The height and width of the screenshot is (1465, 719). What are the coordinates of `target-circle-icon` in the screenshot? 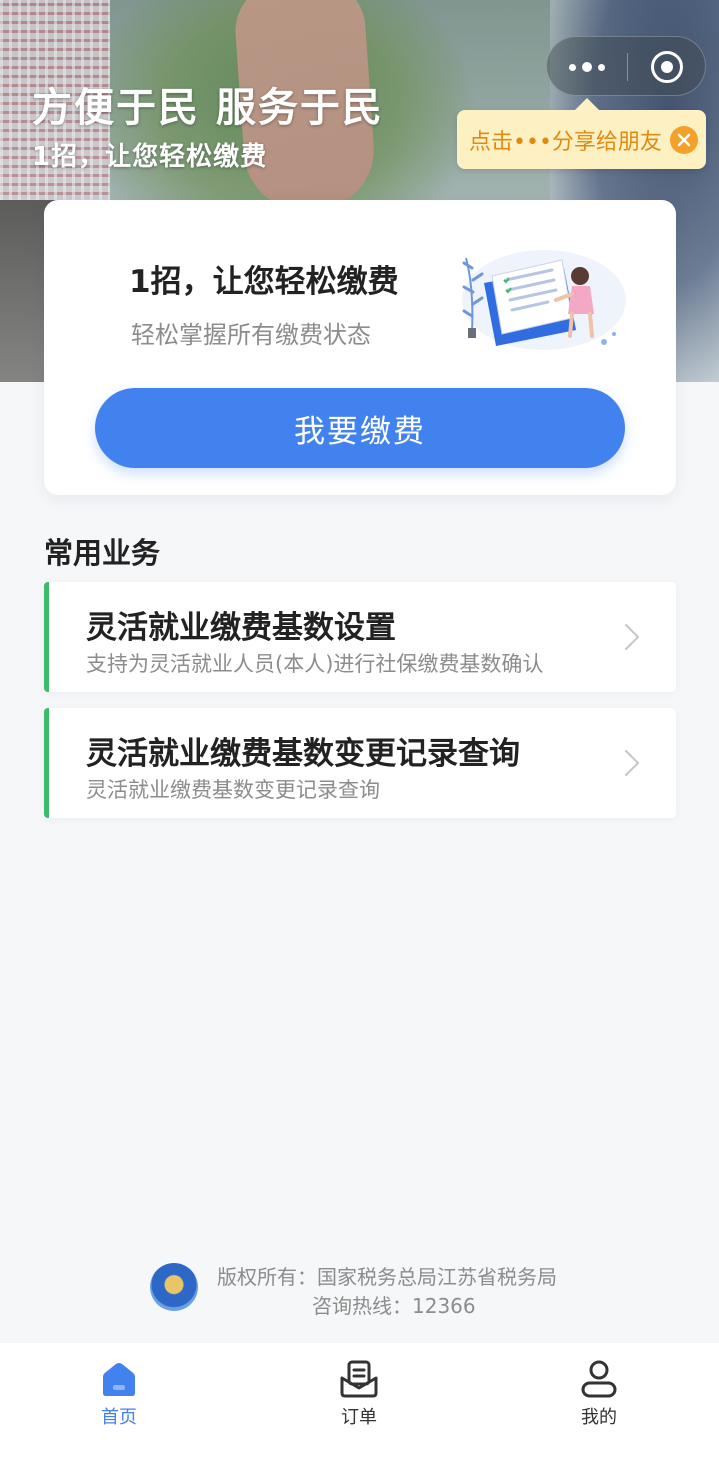 It's located at (667, 67).